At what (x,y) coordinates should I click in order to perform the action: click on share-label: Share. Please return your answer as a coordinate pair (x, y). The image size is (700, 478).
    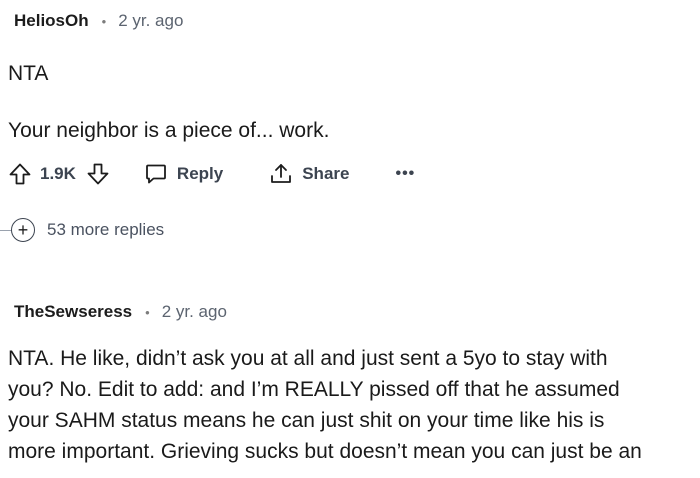
    Looking at the image, I should click on (326, 173).